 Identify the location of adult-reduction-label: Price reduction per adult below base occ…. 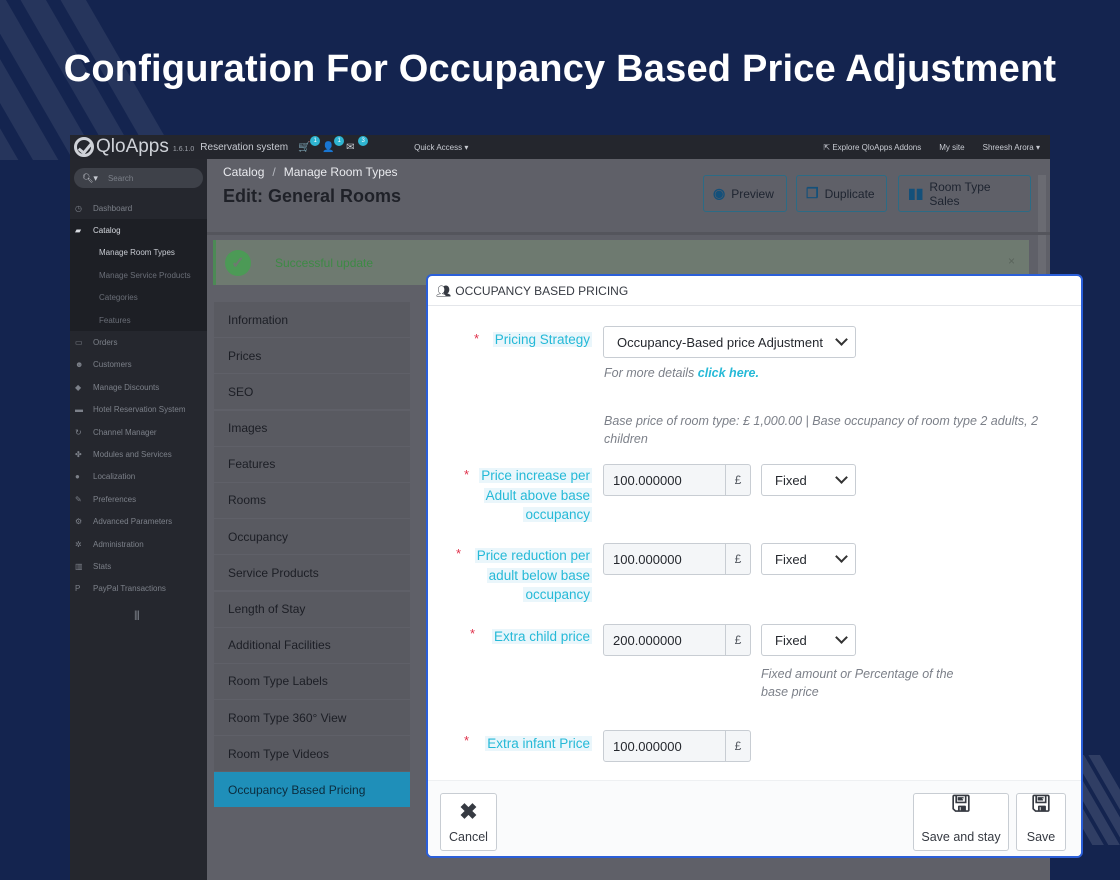
(533, 575).